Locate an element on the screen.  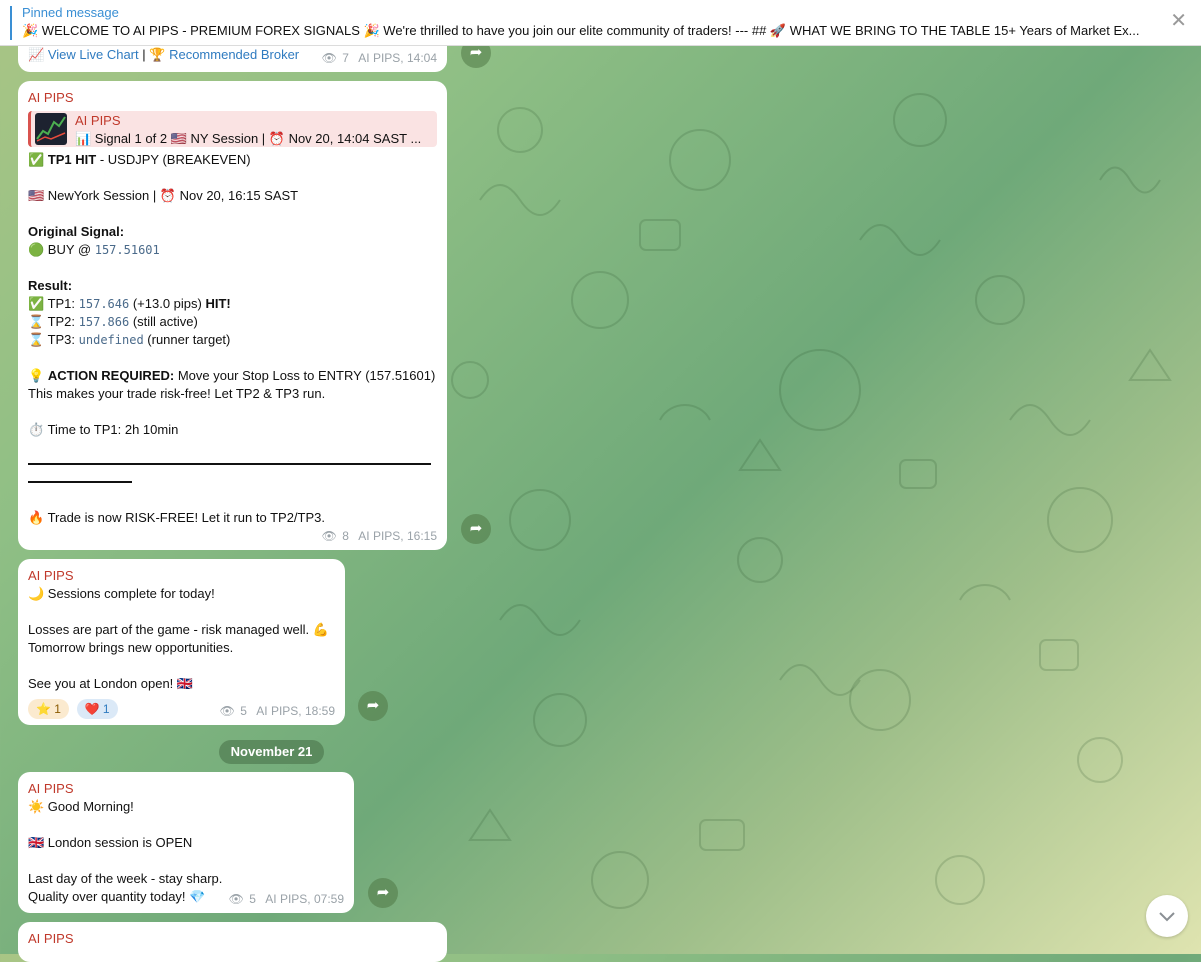
time-to-tp1: ⏱️ Time to TP1: 2h 10min is located at coordinates (103, 429).